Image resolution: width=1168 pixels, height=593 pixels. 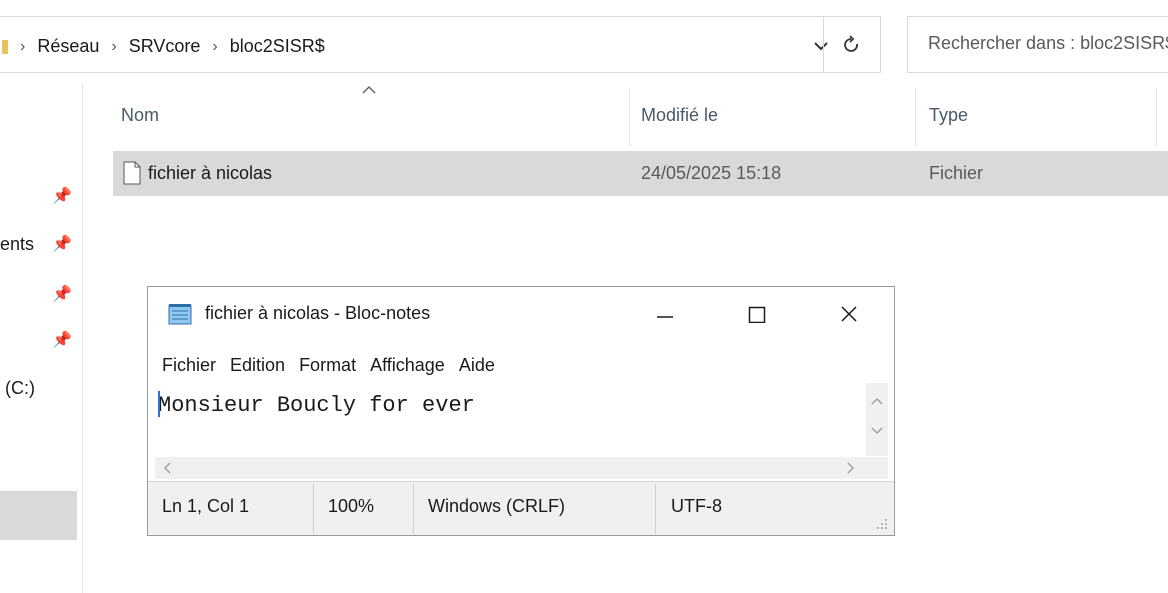 What do you see at coordinates (877, 468) in the screenshot?
I see `scrollbar-corner` at bounding box center [877, 468].